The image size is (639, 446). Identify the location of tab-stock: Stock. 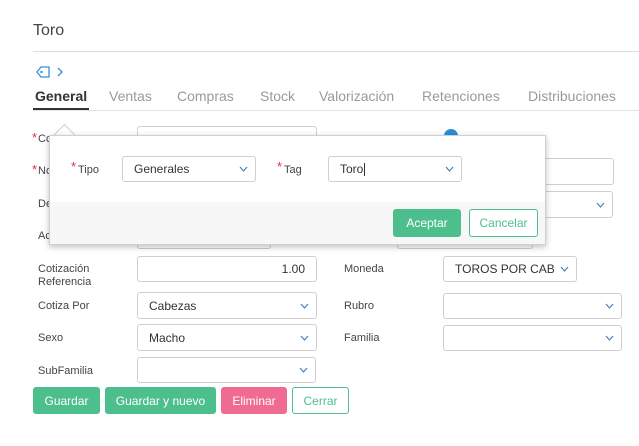
(277, 96).